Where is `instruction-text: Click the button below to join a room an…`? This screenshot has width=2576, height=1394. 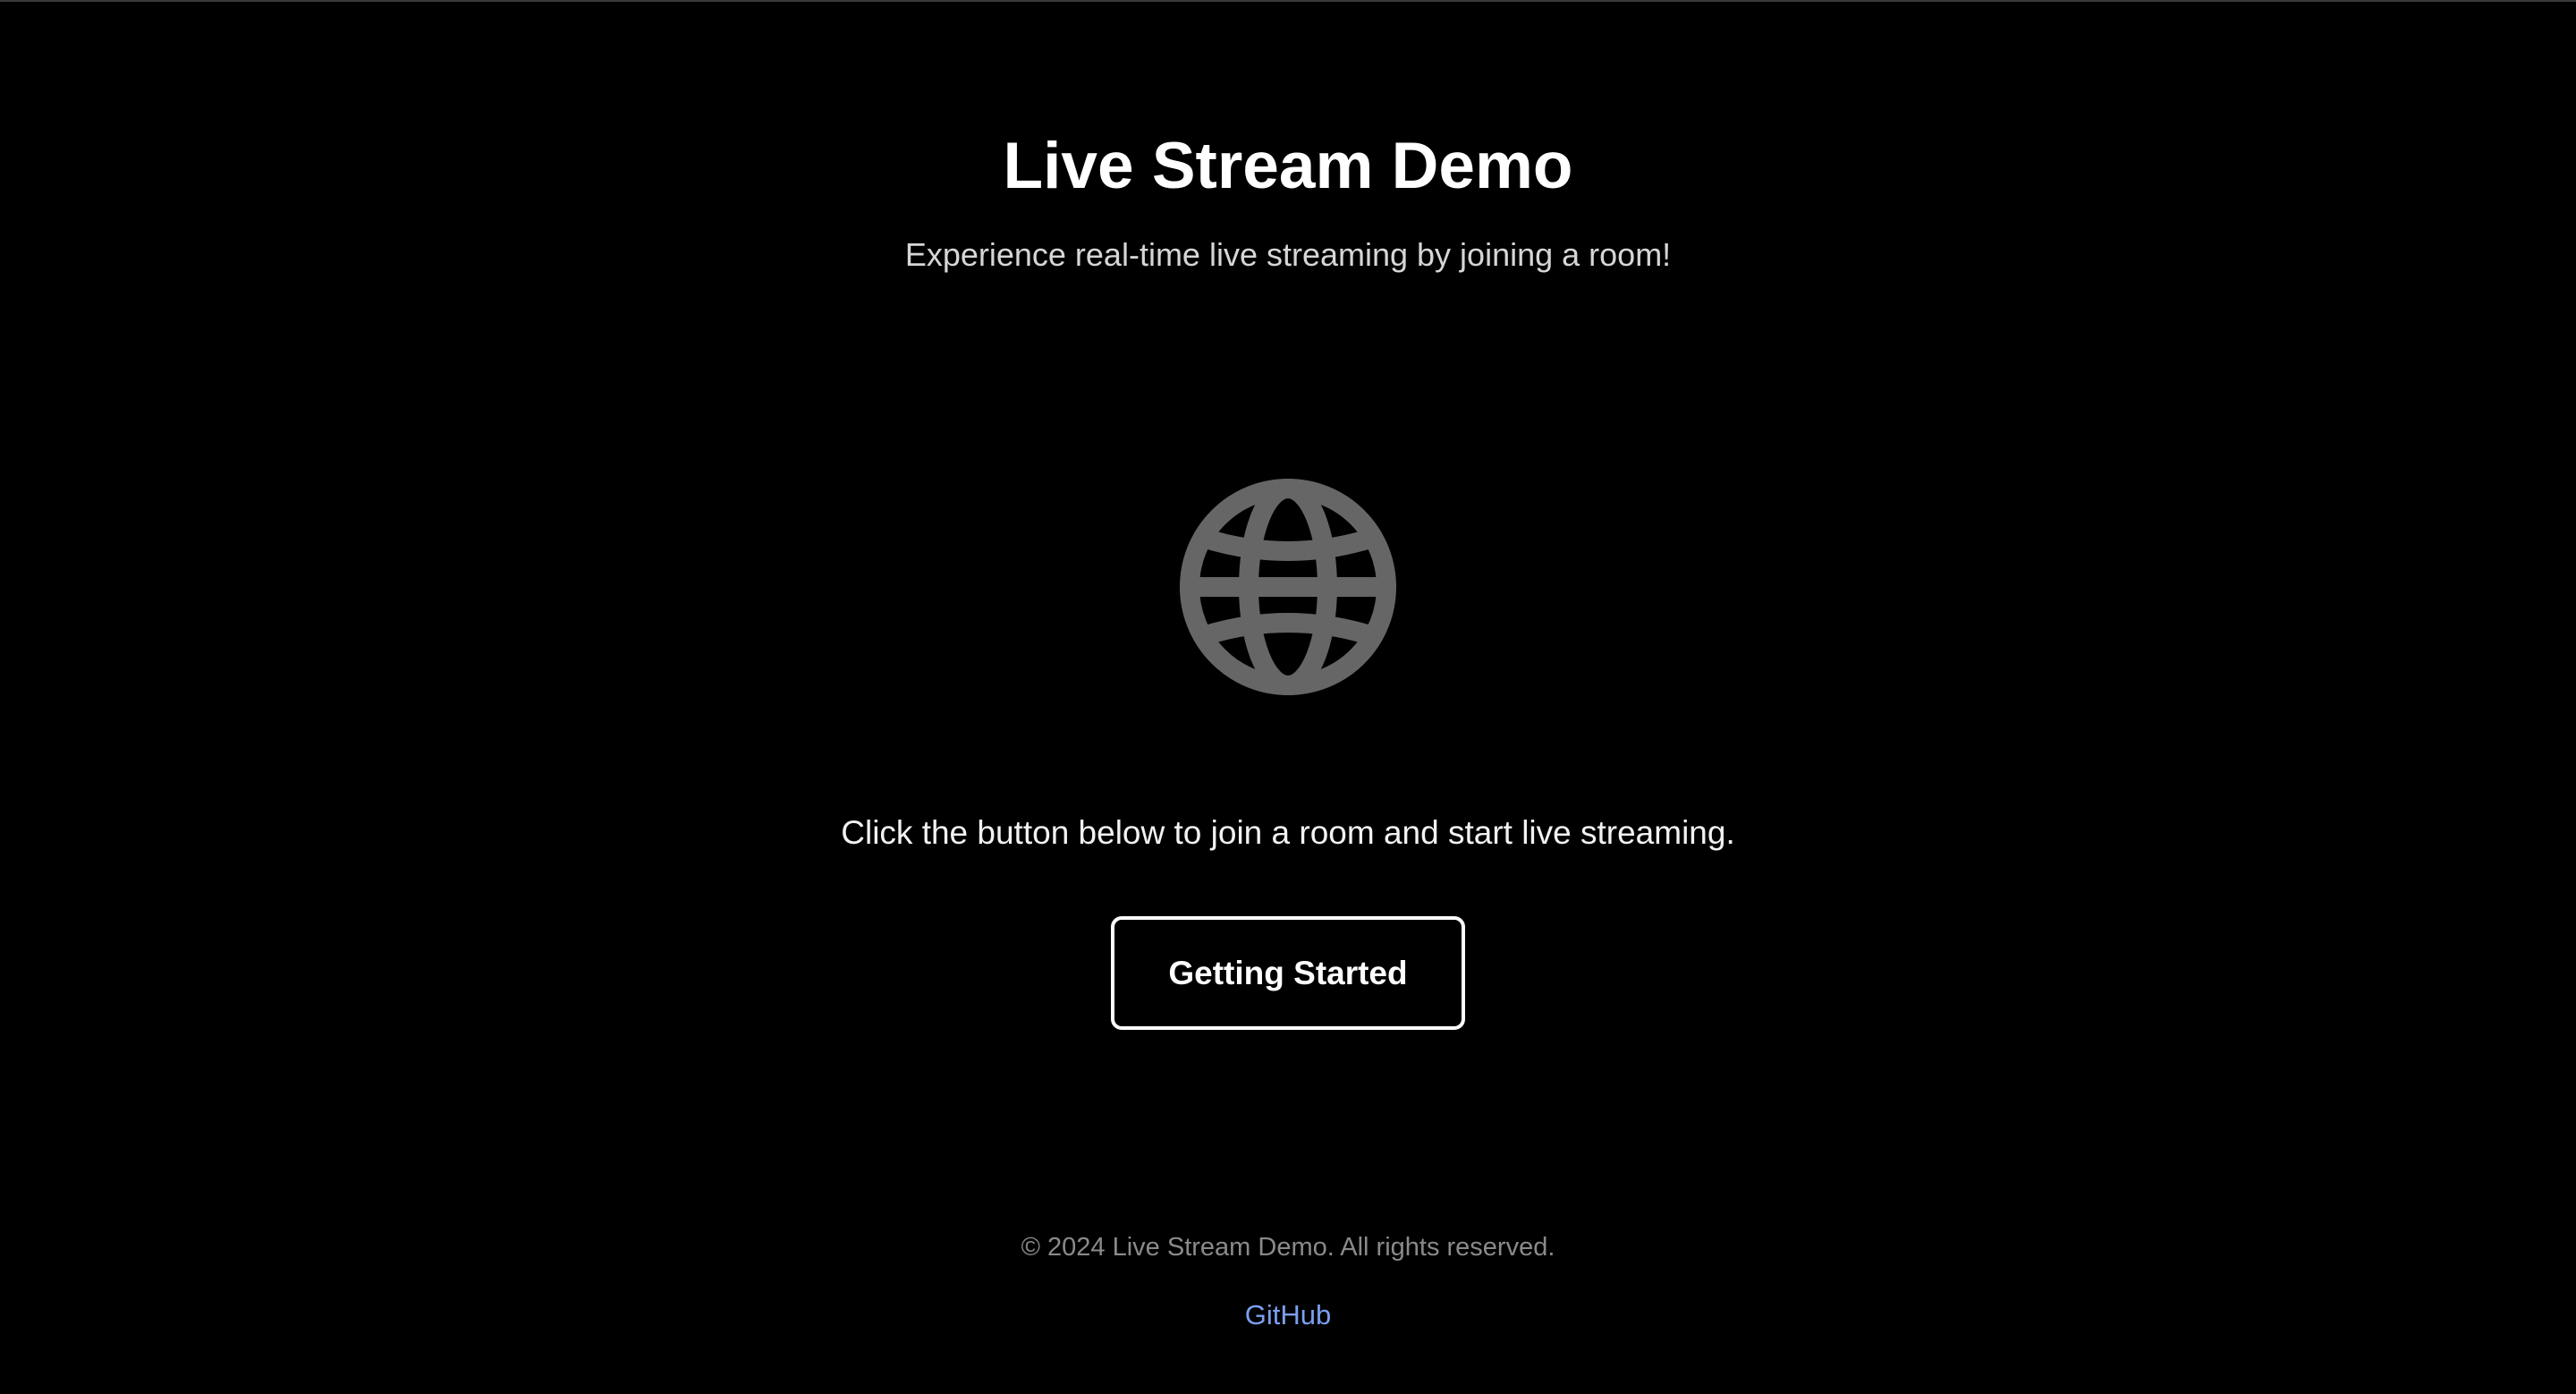
instruction-text: Click the button below to join a room an… is located at coordinates (1288, 832).